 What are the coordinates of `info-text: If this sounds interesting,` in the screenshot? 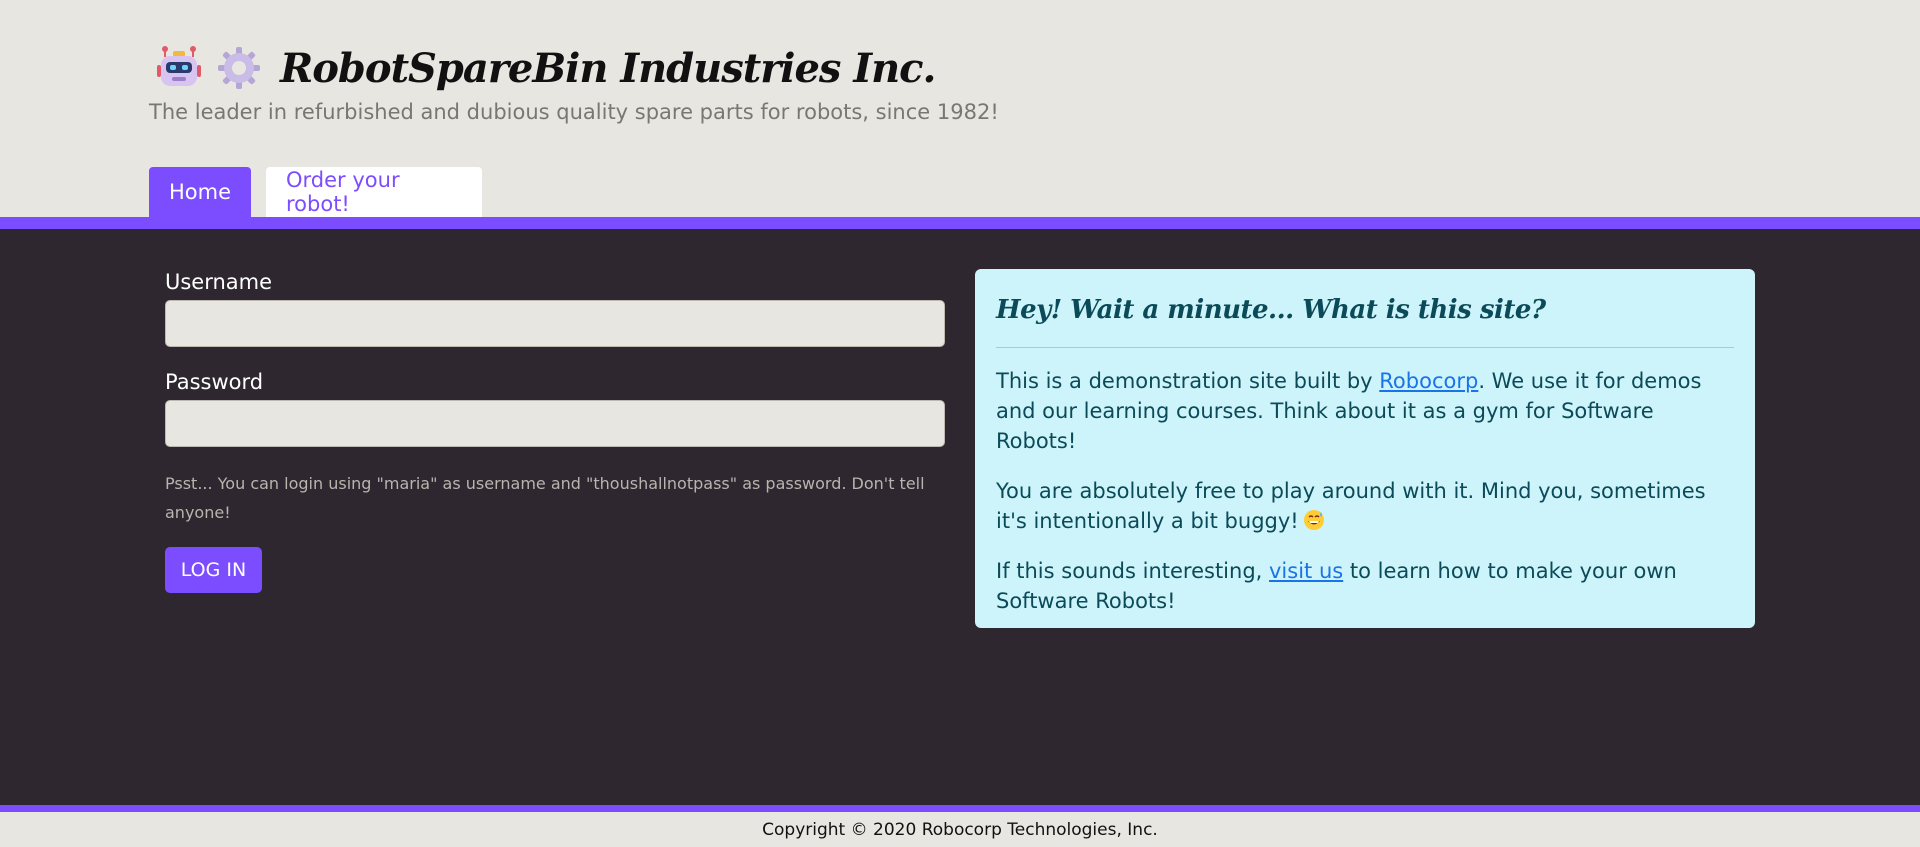 It's located at (1132, 571).